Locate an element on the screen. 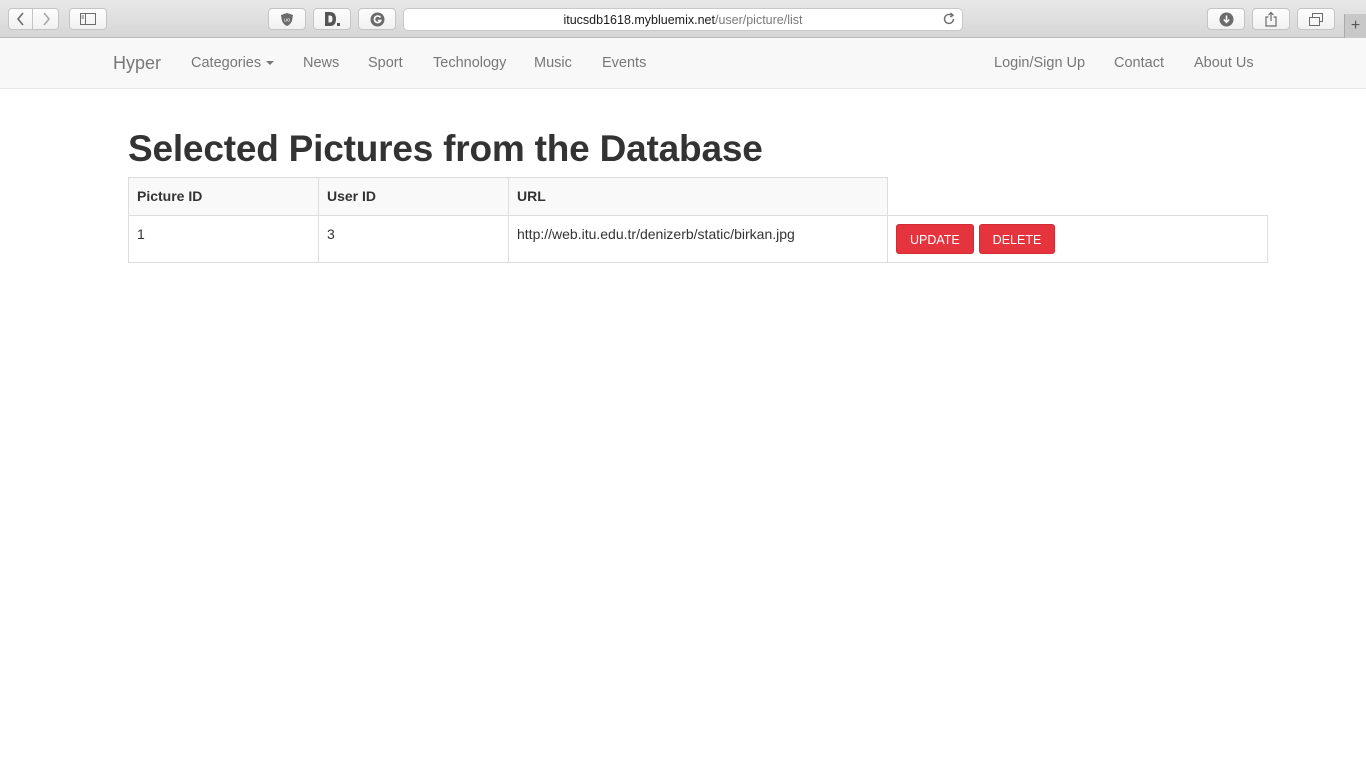 The image size is (1366, 768). nav-item-about-us: About Us is located at coordinates (1224, 63).